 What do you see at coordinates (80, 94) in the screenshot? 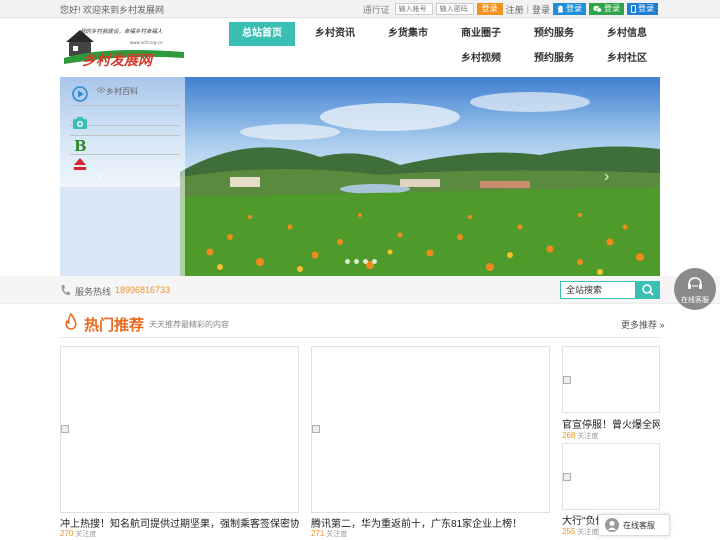
I see `play-icon` at bounding box center [80, 94].